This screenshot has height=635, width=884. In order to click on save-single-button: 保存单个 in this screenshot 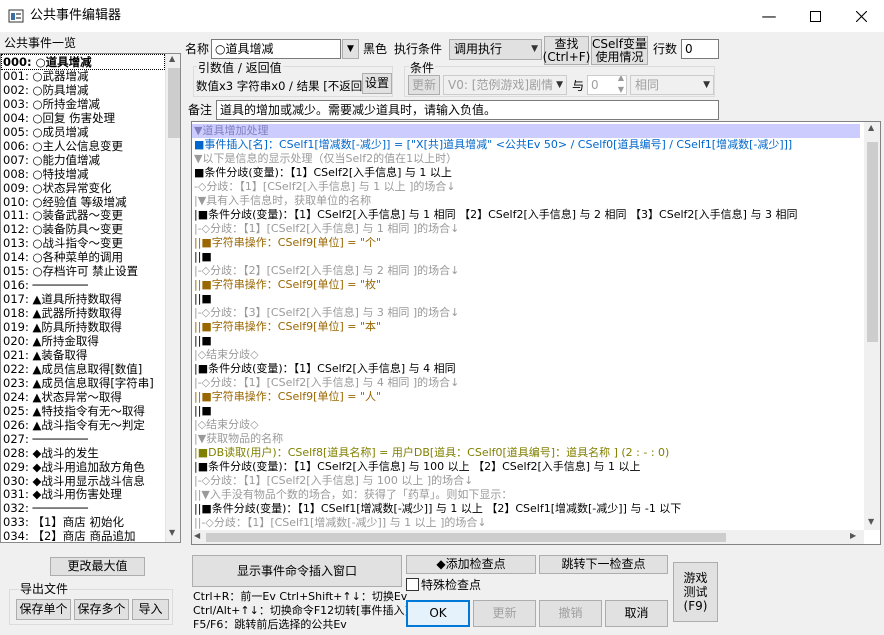, I will do `click(43, 609)`.